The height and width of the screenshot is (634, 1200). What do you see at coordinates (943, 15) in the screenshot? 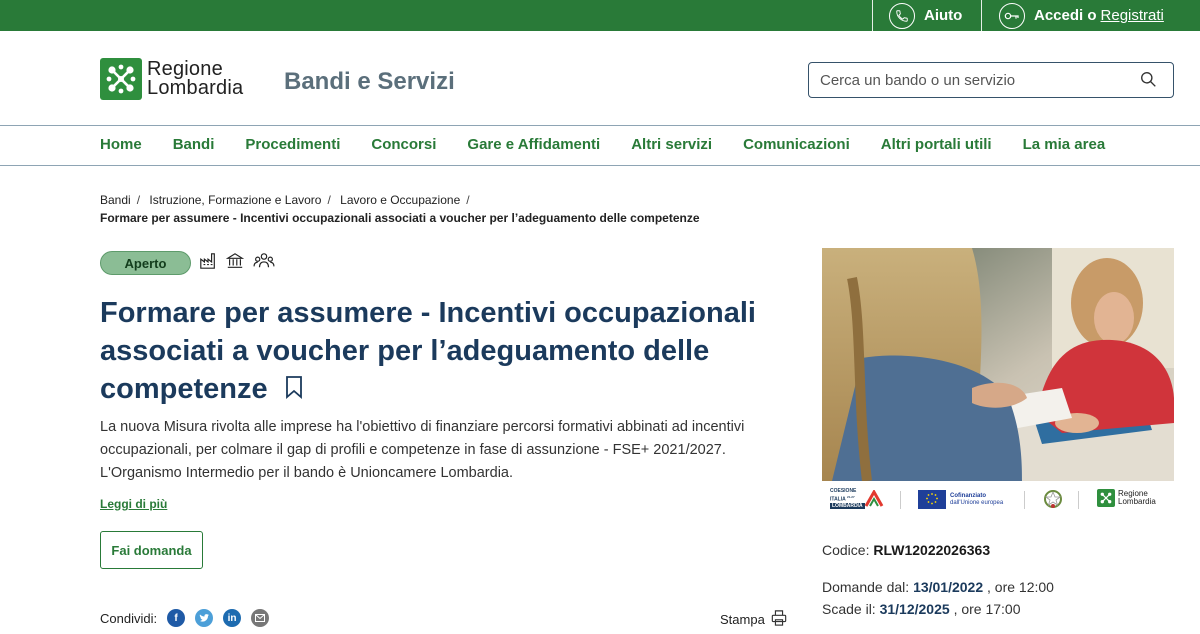
I see `help-label: Aiuto` at bounding box center [943, 15].